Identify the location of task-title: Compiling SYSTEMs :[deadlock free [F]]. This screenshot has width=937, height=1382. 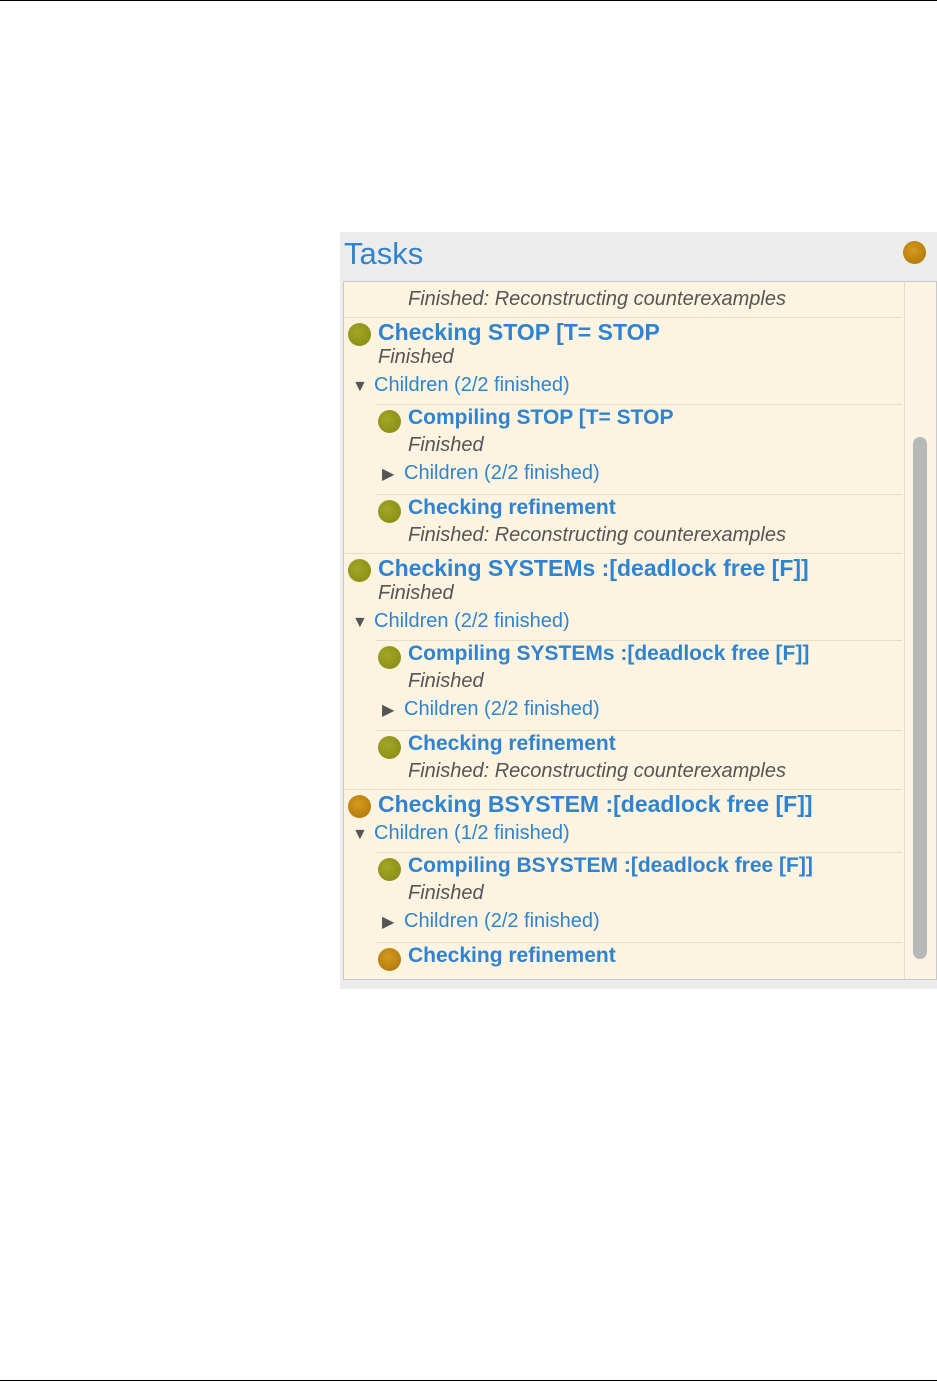
(608, 654).